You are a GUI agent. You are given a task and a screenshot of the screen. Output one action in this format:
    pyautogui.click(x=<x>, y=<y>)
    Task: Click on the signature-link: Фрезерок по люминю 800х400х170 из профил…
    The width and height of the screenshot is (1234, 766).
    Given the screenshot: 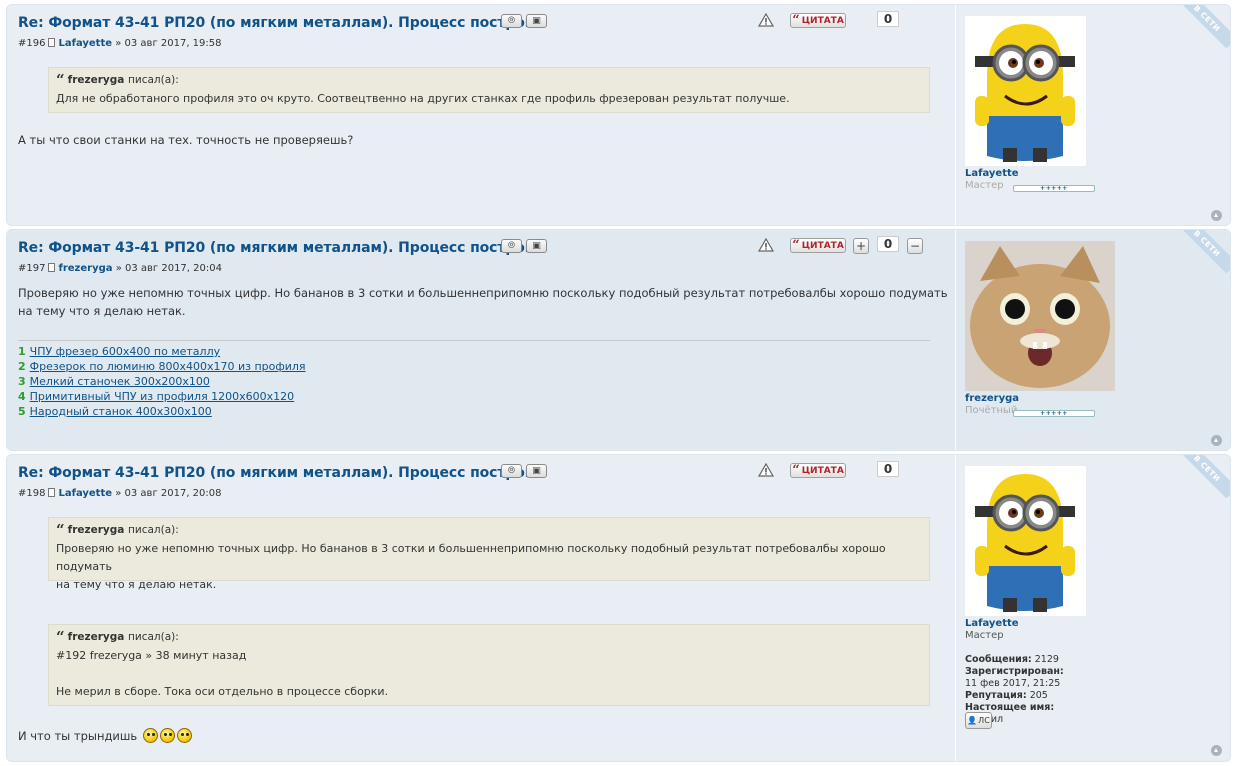 What is the action you would take?
    pyautogui.click(x=168, y=366)
    